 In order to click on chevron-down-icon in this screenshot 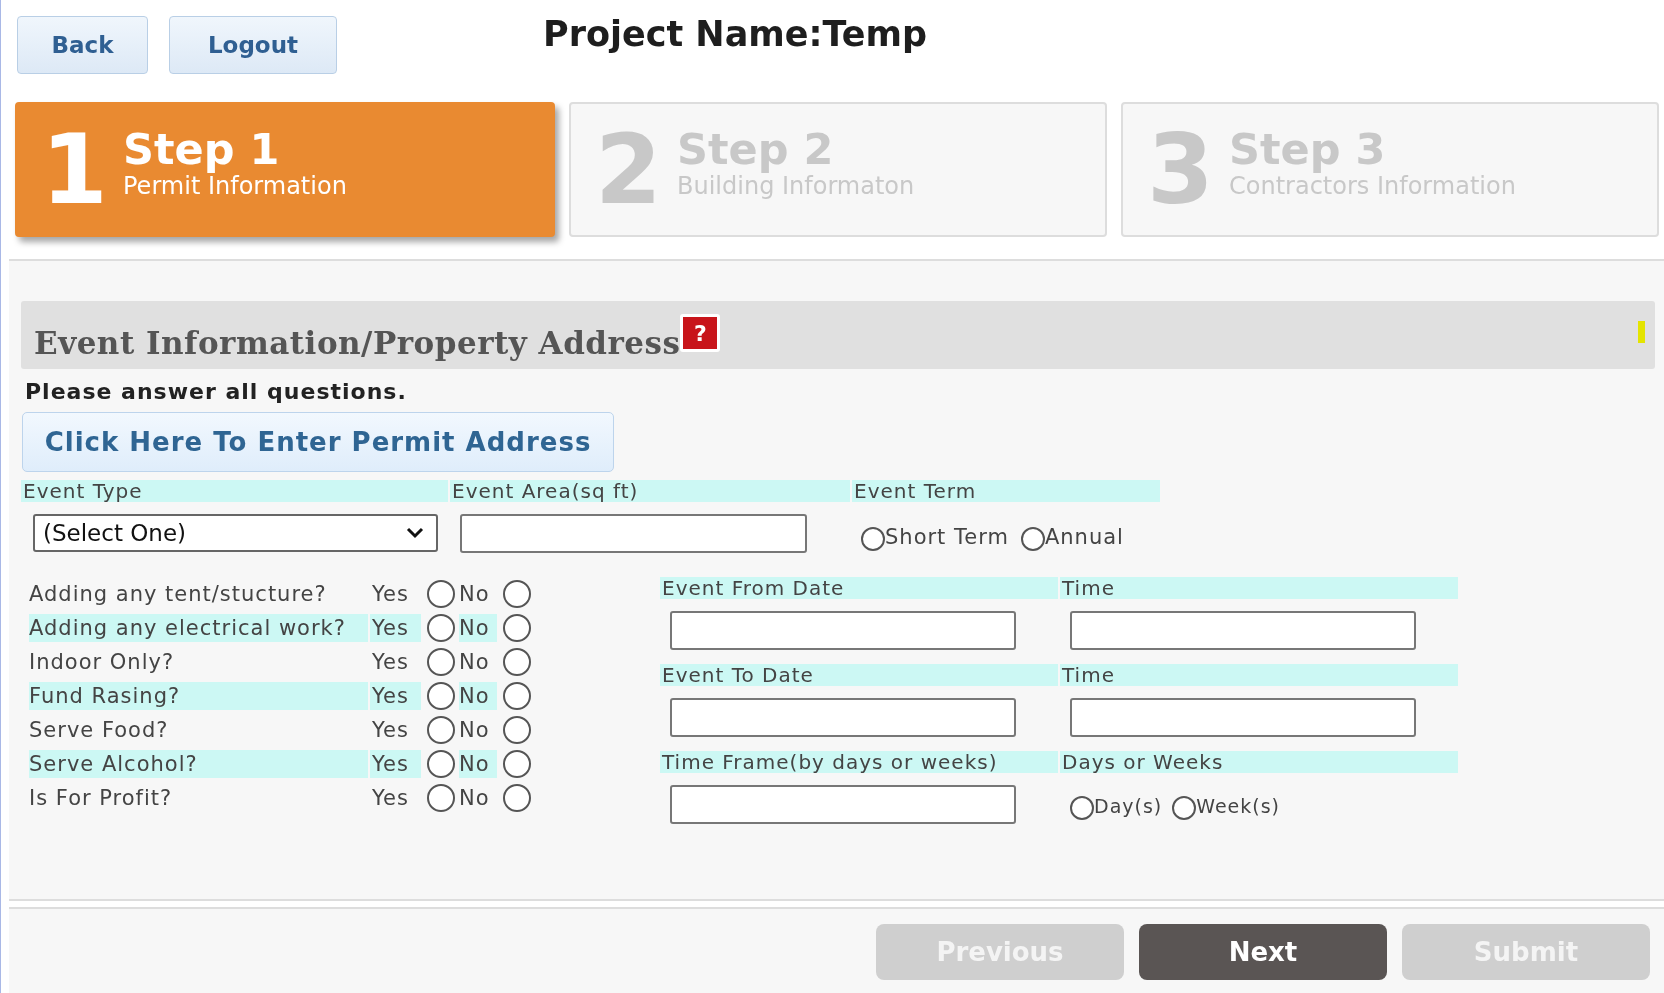, I will do `click(415, 533)`.